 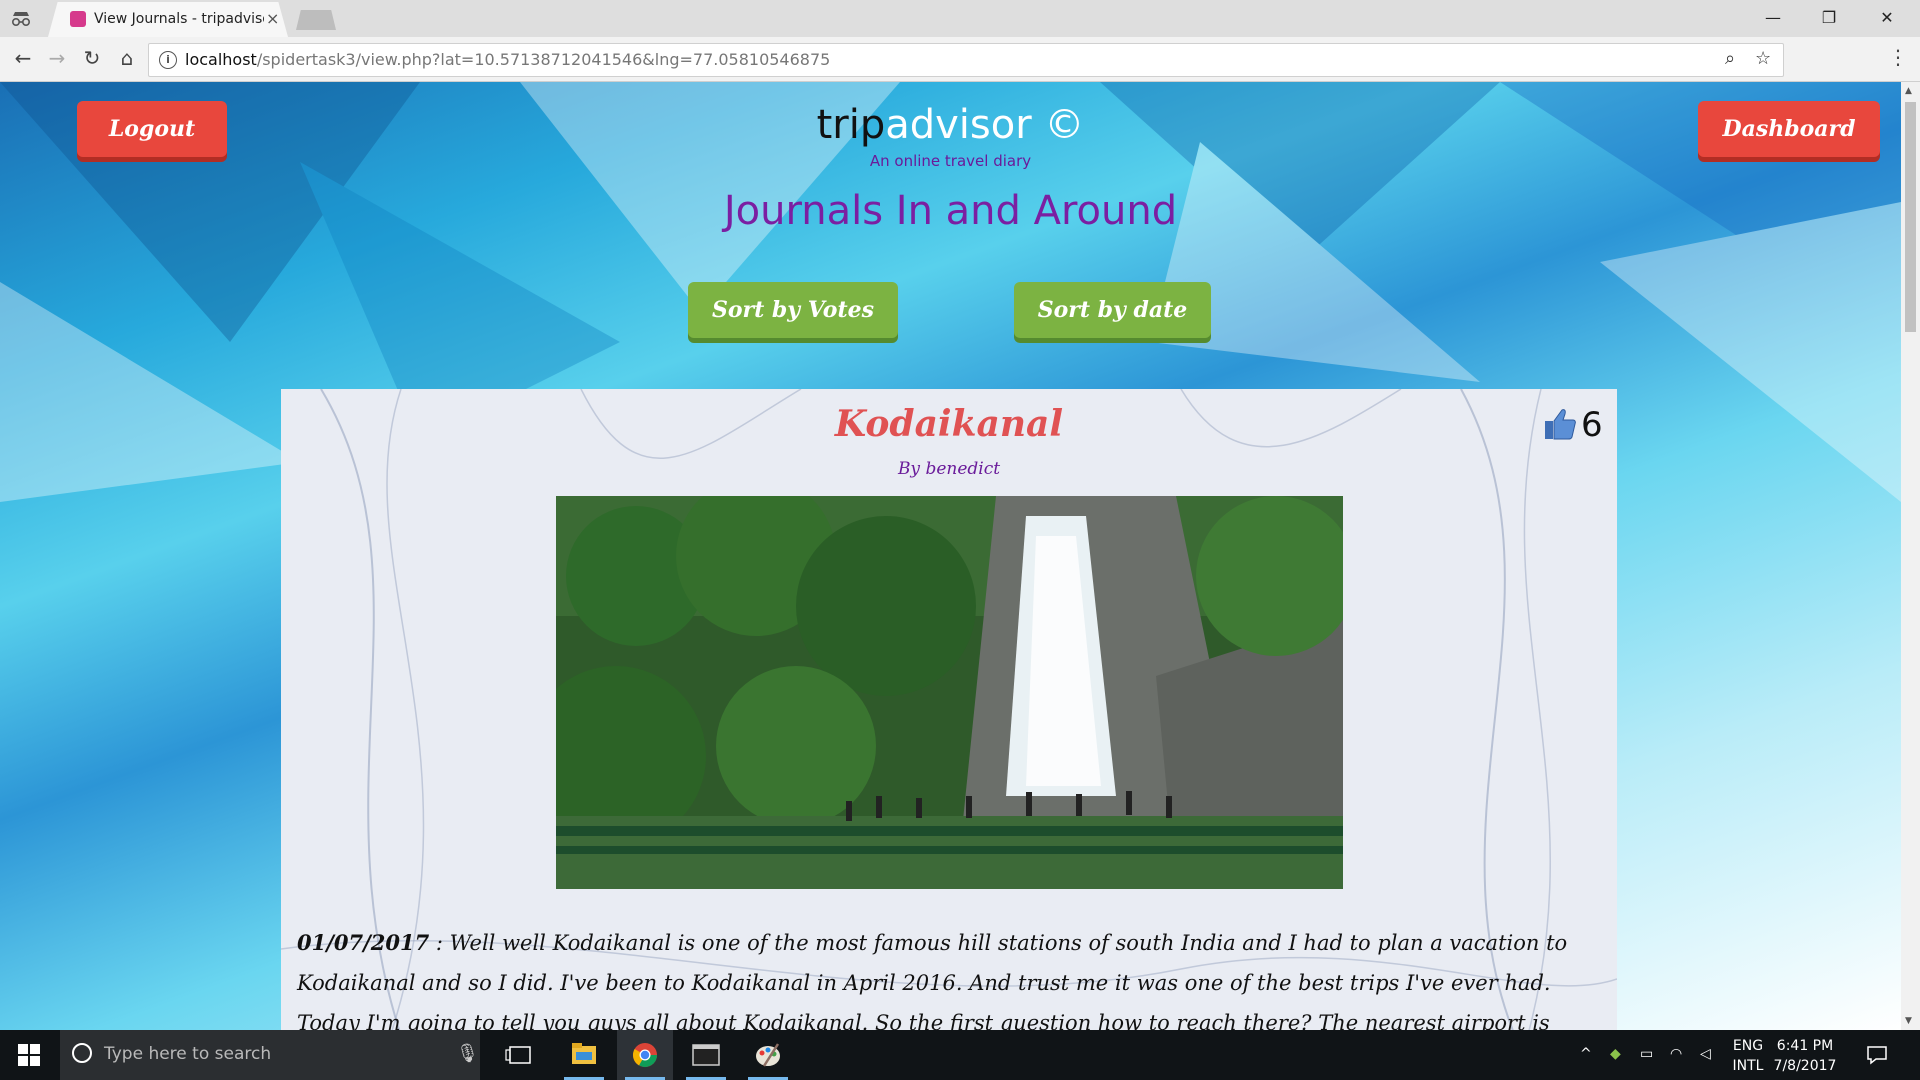 What do you see at coordinates (1805, 1046) in the screenshot?
I see `clock-time: 6:41 PM` at bounding box center [1805, 1046].